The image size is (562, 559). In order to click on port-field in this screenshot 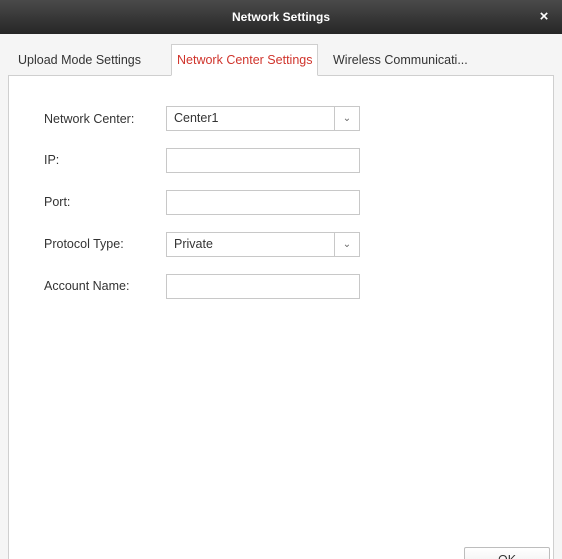, I will do `click(263, 202)`.